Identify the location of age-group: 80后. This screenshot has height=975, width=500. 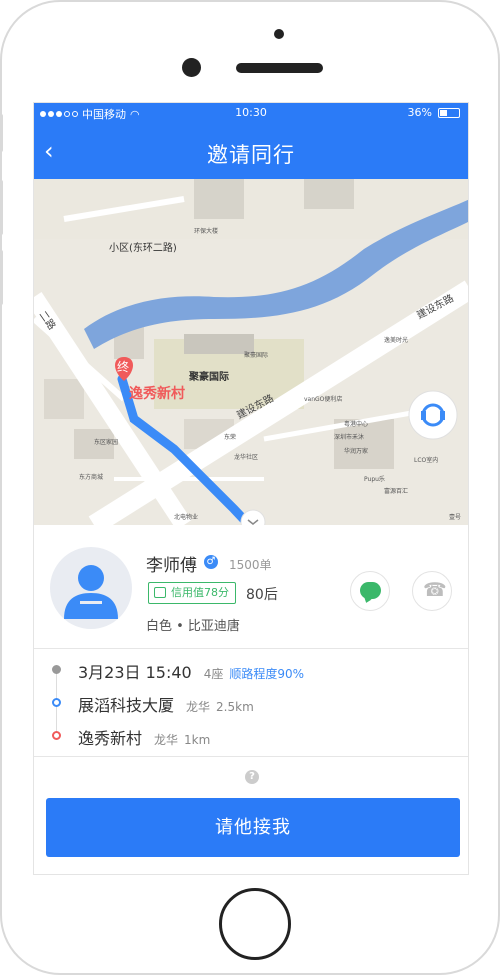
(262, 595).